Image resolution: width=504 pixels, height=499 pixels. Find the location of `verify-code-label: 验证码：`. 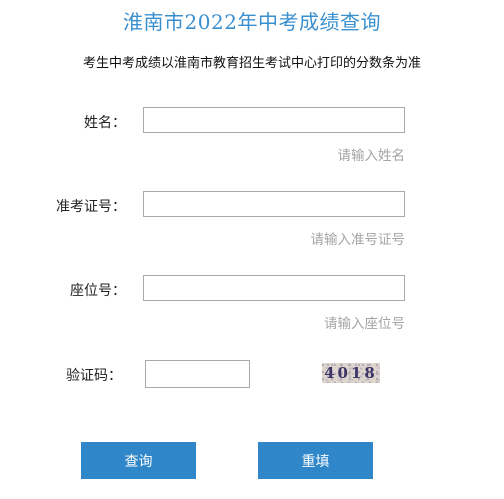

verify-code-label: 验证码： is located at coordinates (94, 376).